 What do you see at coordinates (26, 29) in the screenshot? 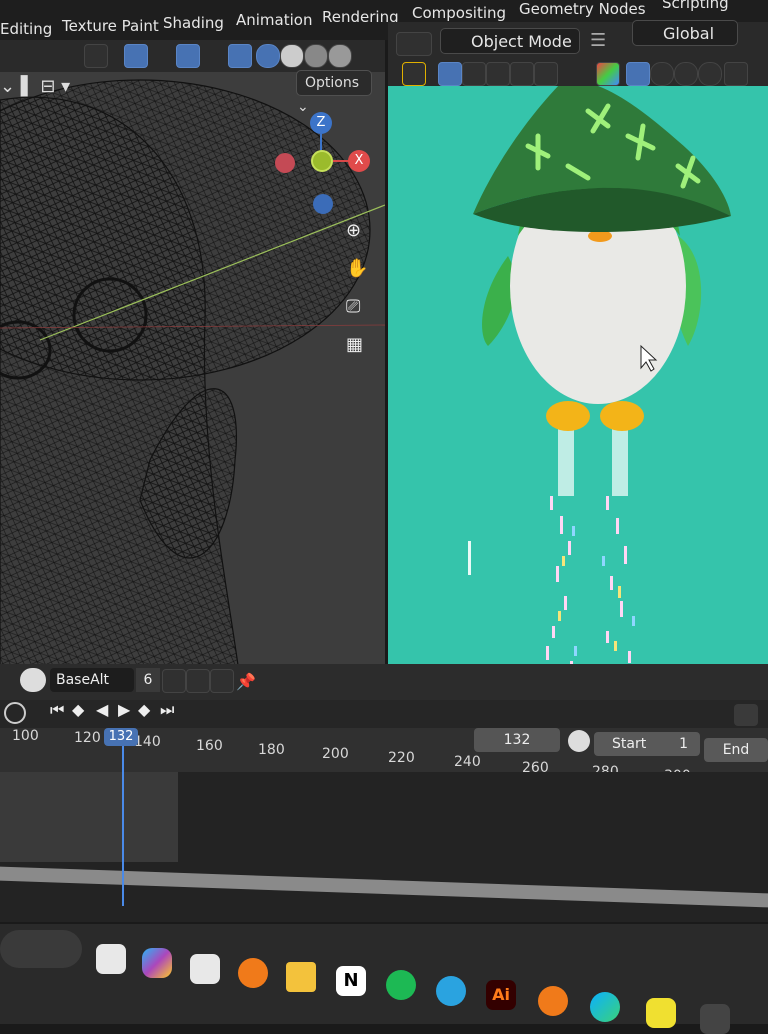
I see `tab-editing: Editing` at bounding box center [26, 29].